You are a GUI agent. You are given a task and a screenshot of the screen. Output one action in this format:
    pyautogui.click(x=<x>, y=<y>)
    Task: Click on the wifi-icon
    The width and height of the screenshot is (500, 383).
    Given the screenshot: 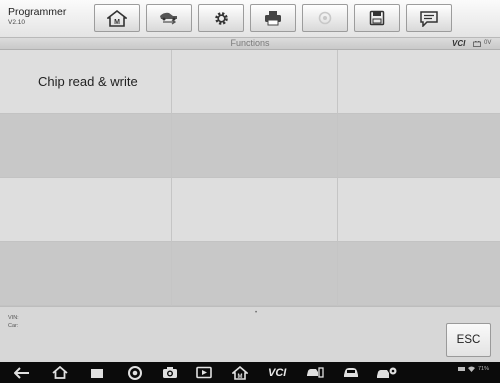 What is the action you would take?
    pyautogui.click(x=471, y=369)
    